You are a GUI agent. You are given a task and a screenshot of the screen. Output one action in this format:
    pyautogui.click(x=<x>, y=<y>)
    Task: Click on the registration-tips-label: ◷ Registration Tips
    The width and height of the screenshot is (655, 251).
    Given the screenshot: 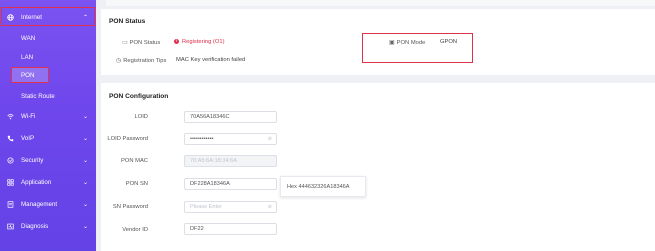 What is the action you would take?
    pyautogui.click(x=141, y=61)
    